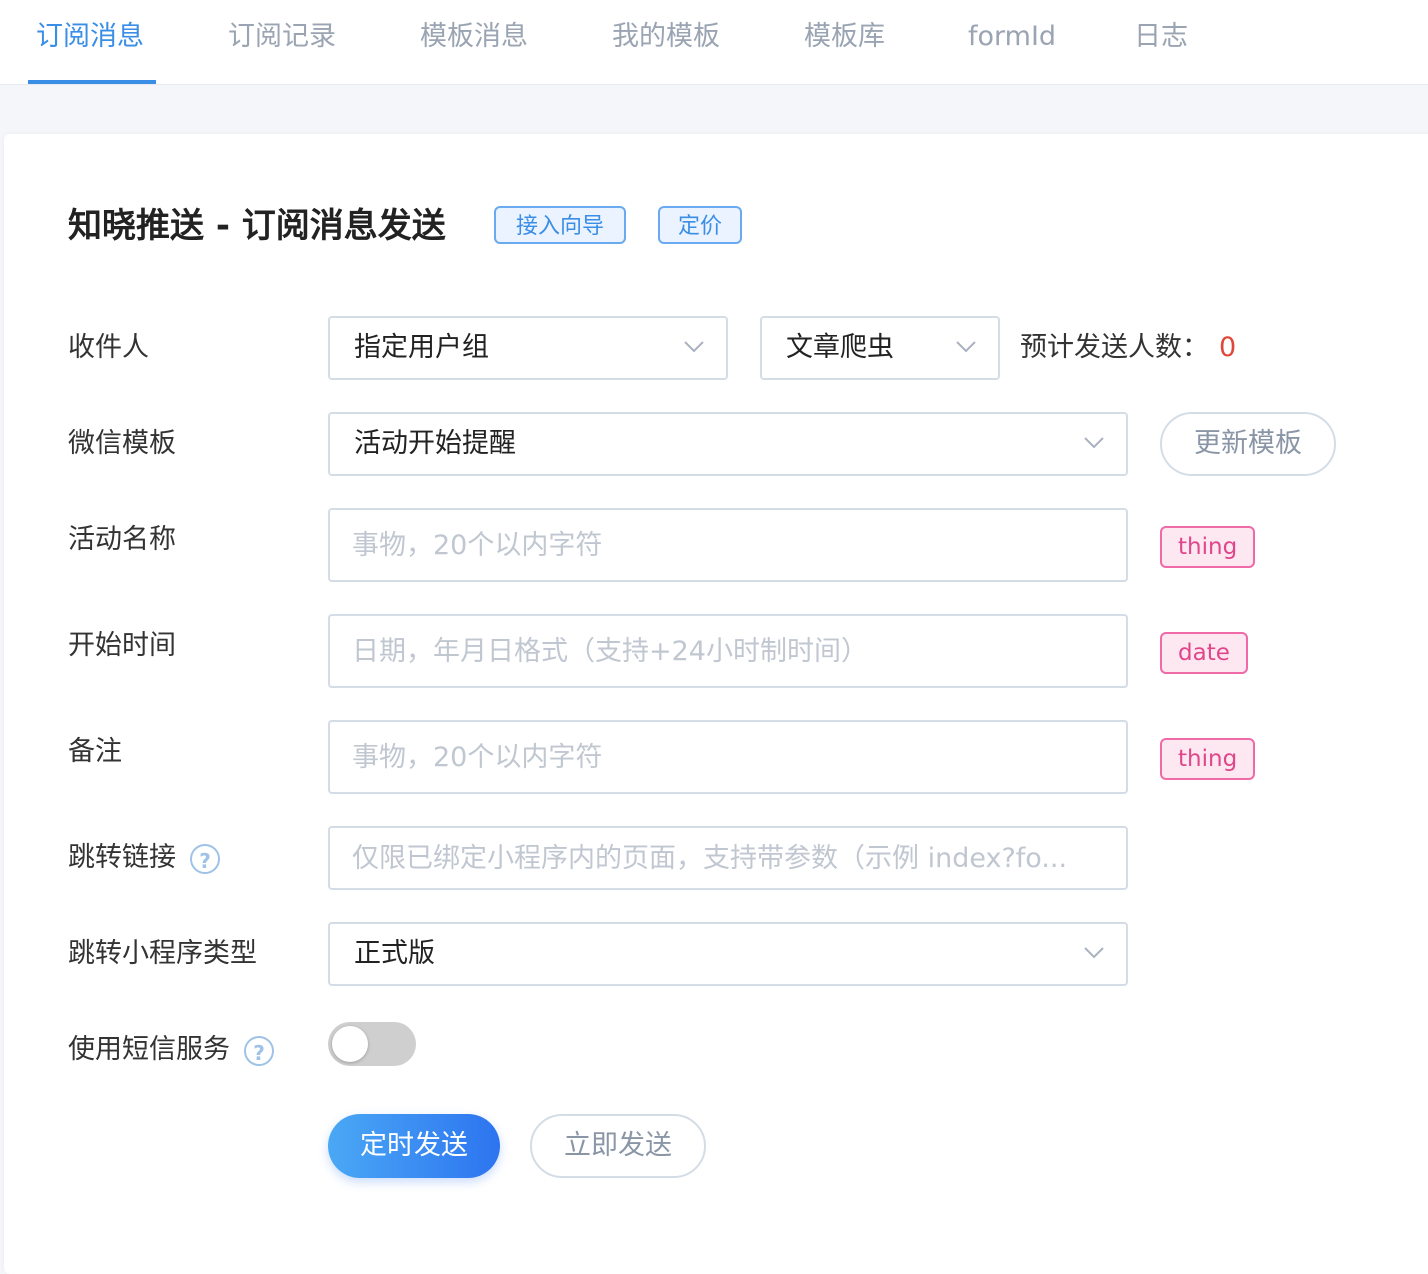 The height and width of the screenshot is (1274, 1428). I want to click on jump-link-input, so click(728, 858).